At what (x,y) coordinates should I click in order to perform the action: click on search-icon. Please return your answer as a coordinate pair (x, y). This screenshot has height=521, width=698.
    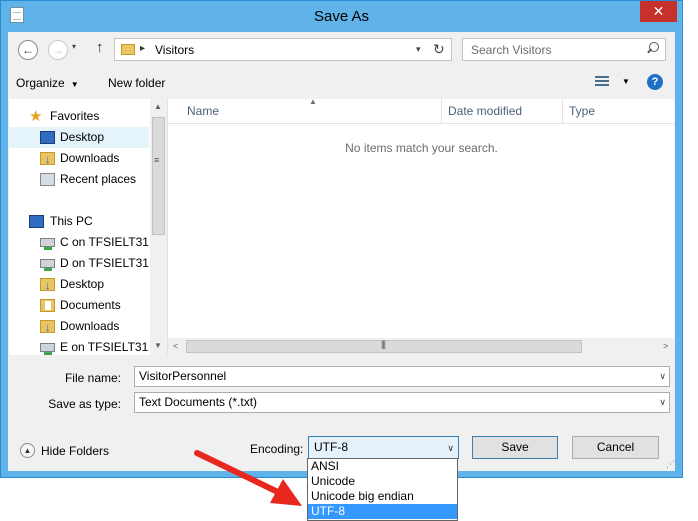
    Looking at the image, I should click on (652, 49).